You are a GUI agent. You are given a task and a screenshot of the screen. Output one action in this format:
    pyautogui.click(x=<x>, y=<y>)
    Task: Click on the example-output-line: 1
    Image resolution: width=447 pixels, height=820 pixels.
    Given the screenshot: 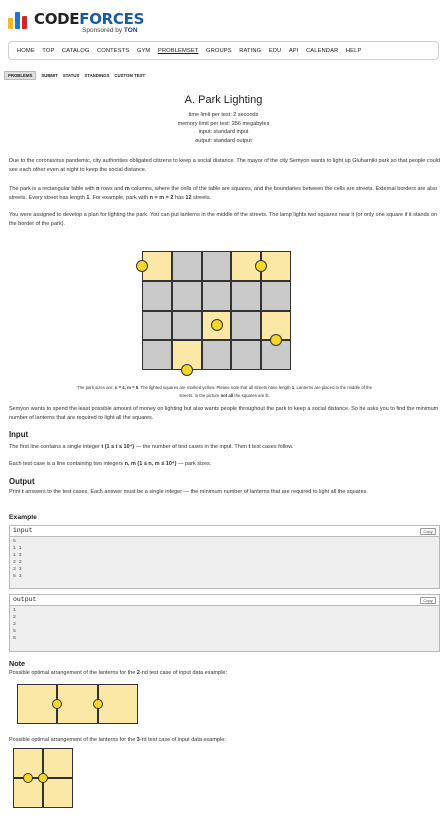 What is the action you would take?
    pyautogui.click(x=14, y=610)
    